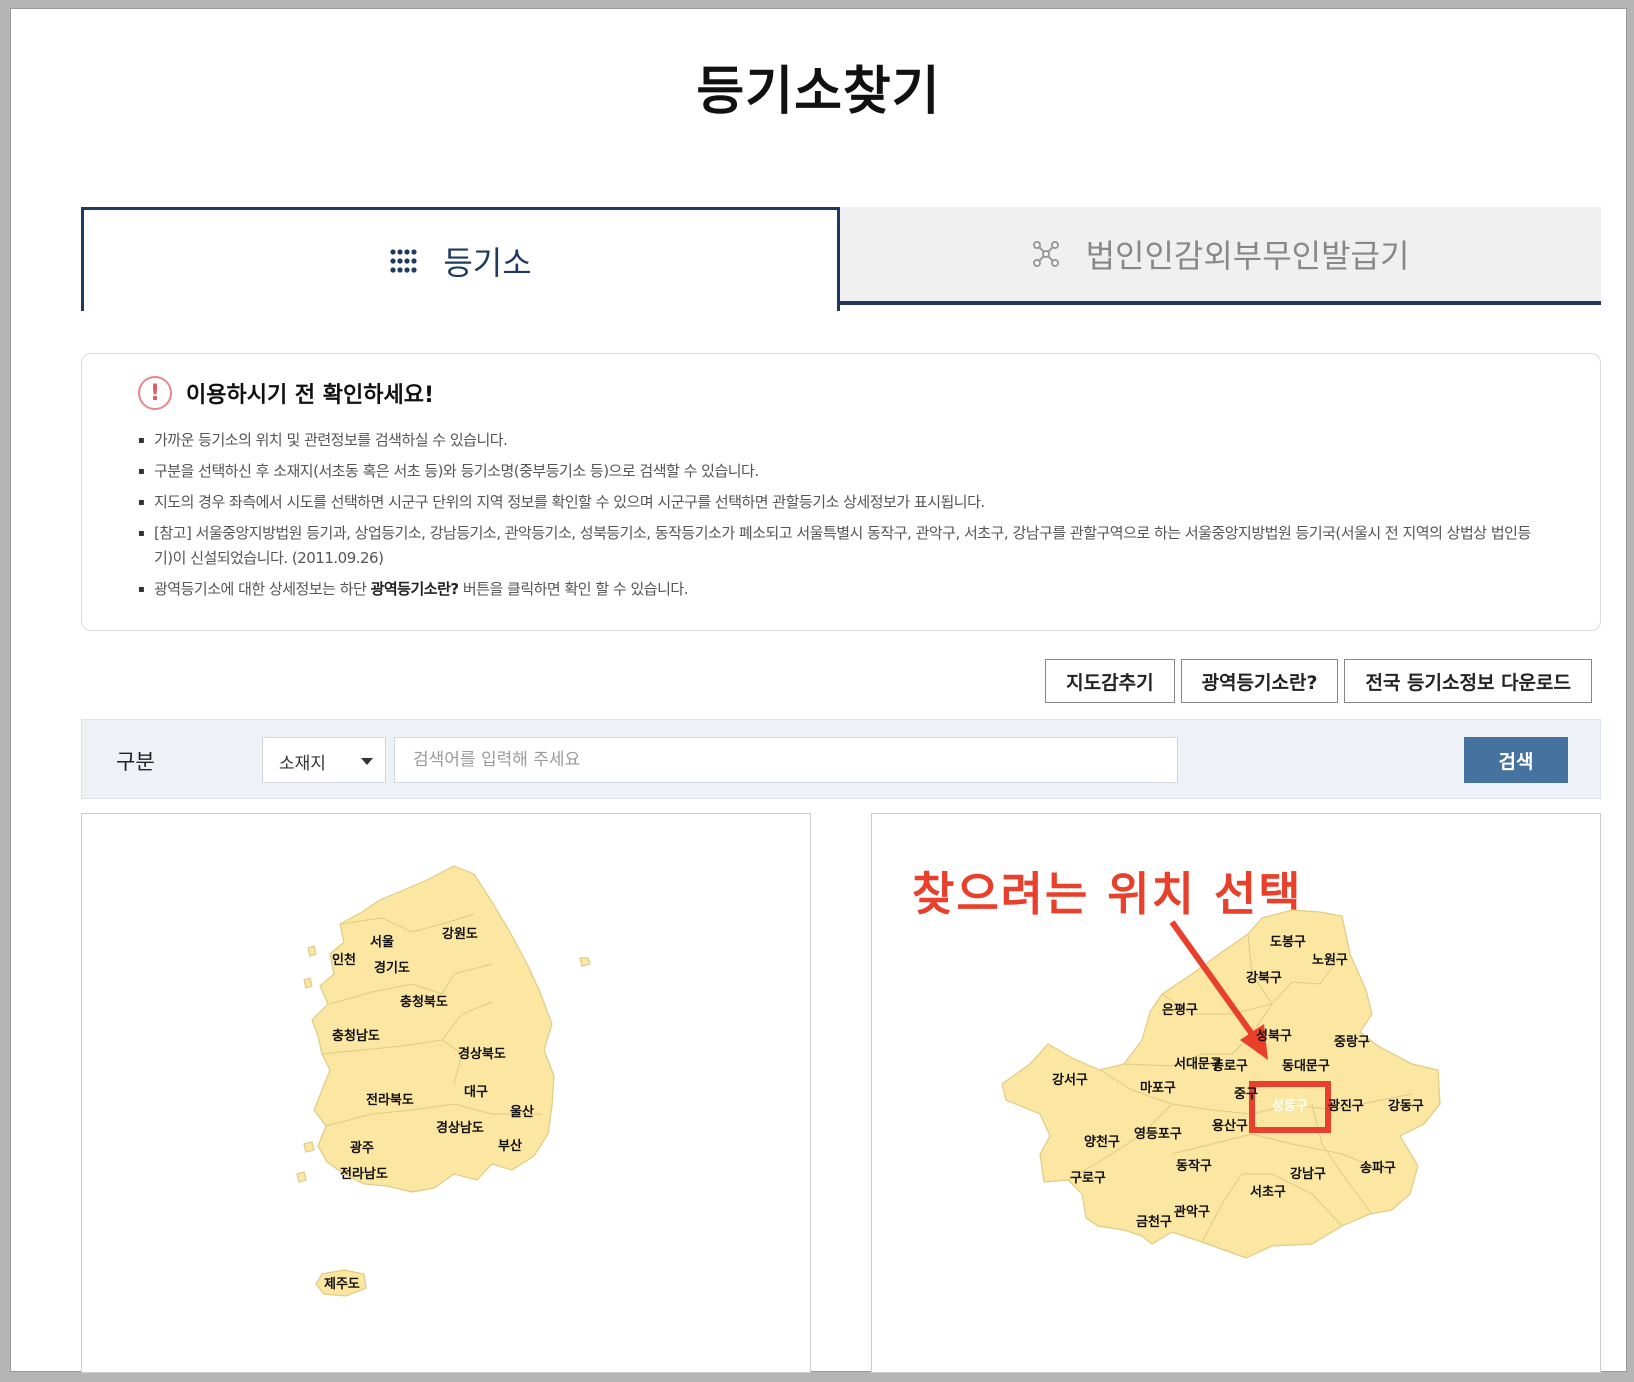 This screenshot has width=1634, height=1382. What do you see at coordinates (155, 393) in the screenshot?
I see `exclamation-icon: !` at bounding box center [155, 393].